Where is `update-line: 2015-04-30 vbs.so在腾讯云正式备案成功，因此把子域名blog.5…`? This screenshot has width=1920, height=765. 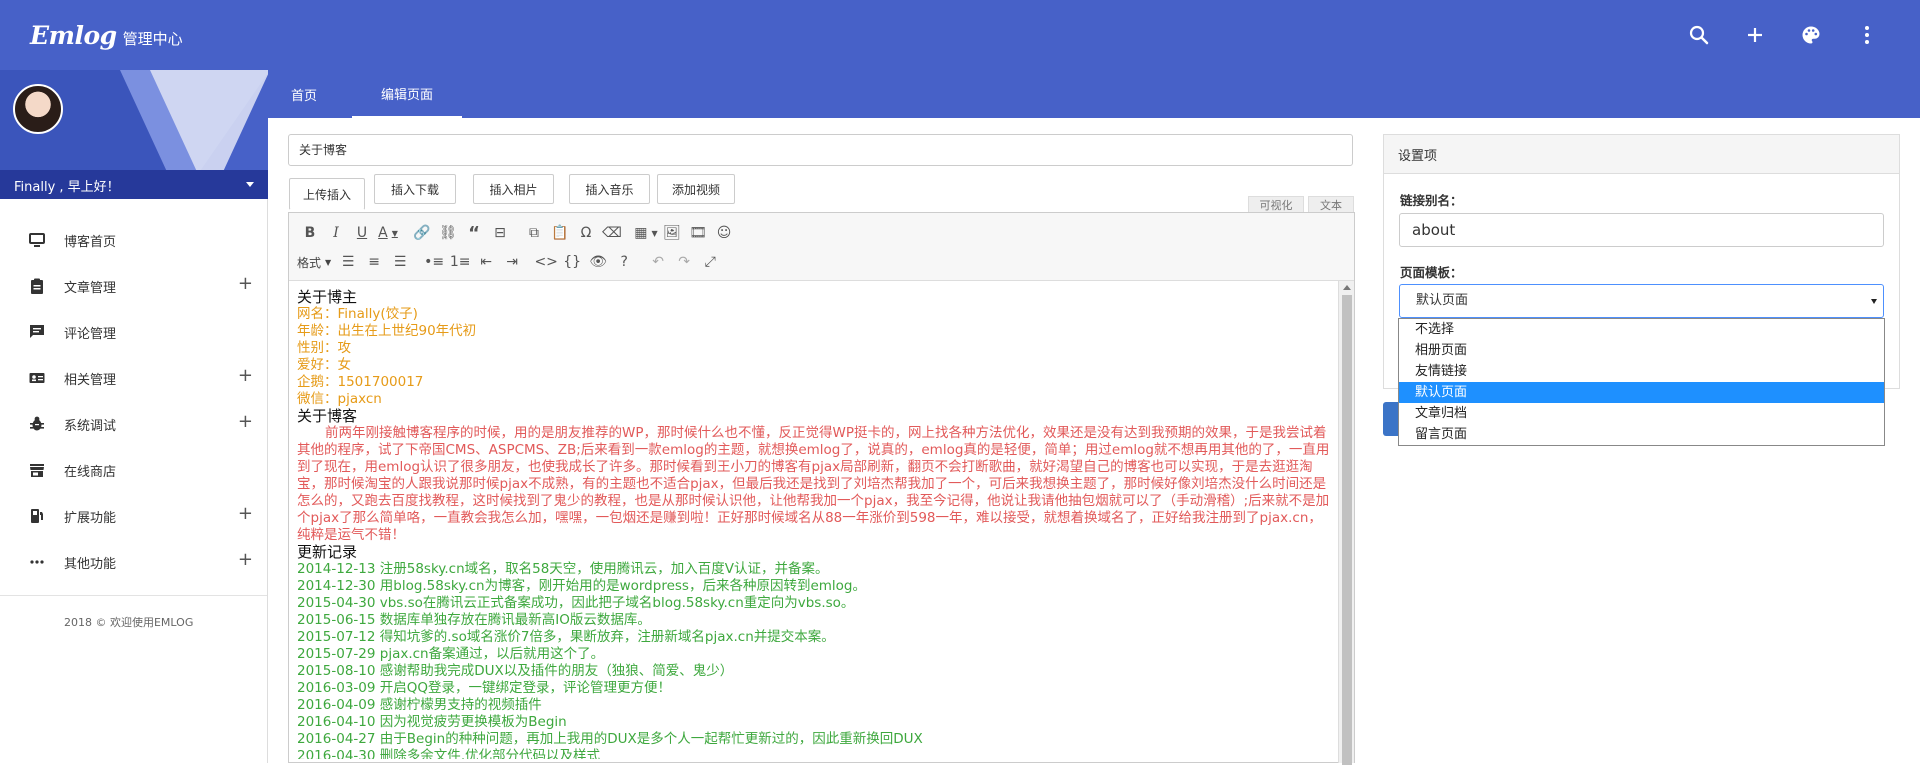
update-line: 2015-04-30 vbs.so在腾讯云正式备案成功，因此把子域名blog.5… is located at coordinates (576, 603).